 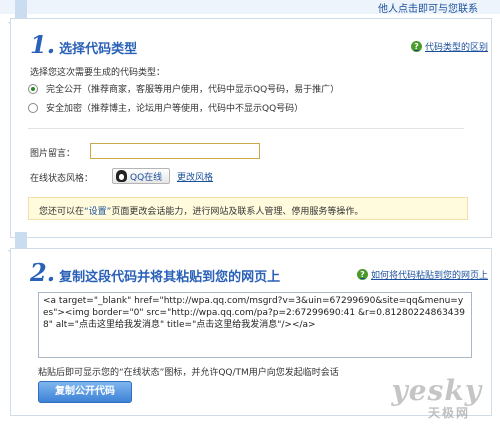 What do you see at coordinates (98, 49) in the screenshot?
I see `step1-title-text: 选择代码类型` at bounding box center [98, 49].